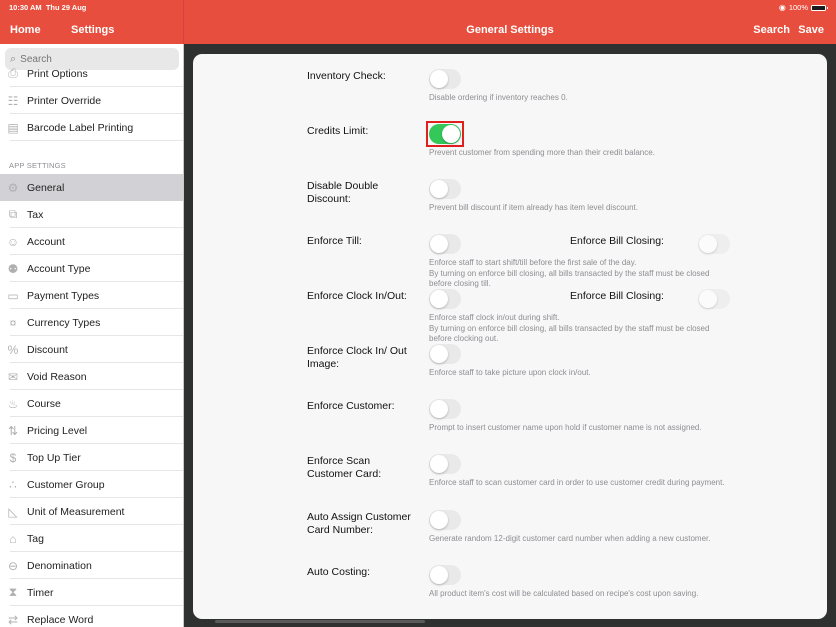 The image size is (836, 627). Describe the element at coordinates (510, 30) in the screenshot. I see `page-title: General Settings` at that location.